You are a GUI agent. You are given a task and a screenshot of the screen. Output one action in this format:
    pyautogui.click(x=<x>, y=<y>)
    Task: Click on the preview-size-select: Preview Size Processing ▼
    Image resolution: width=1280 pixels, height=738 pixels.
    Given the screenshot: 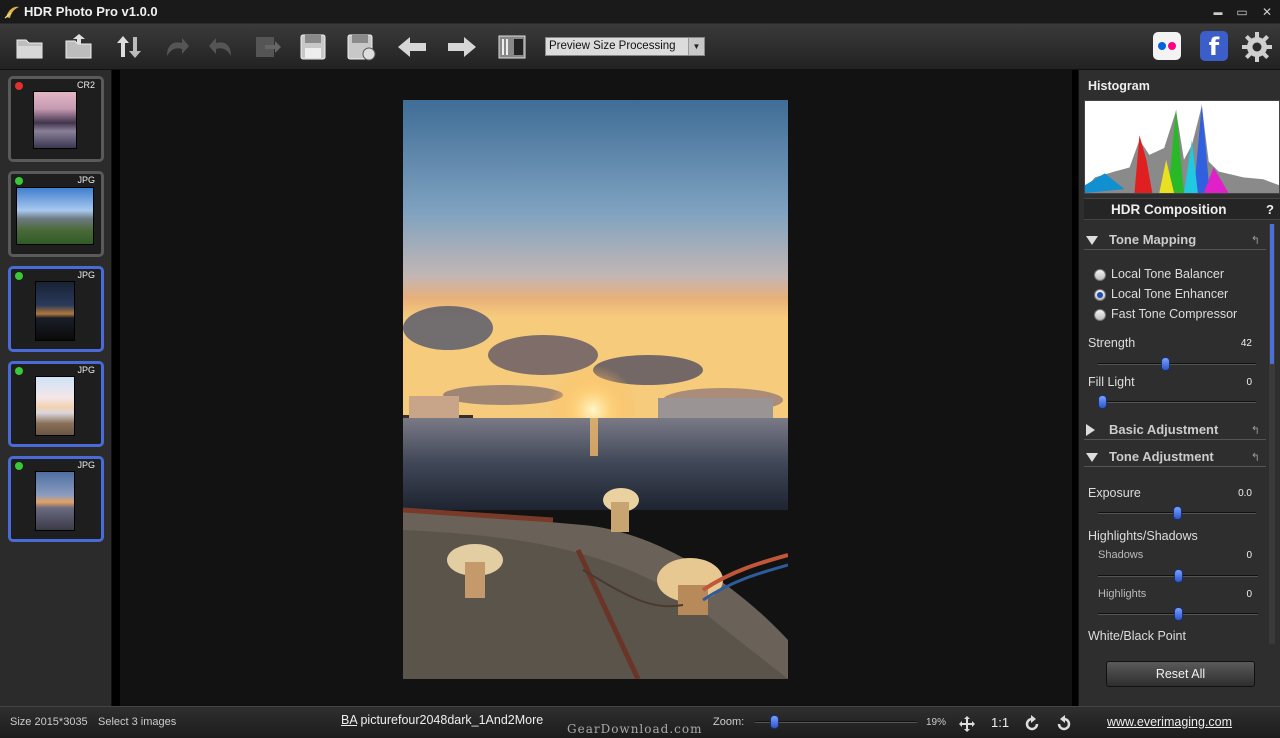 What is the action you would take?
    pyautogui.click(x=625, y=46)
    